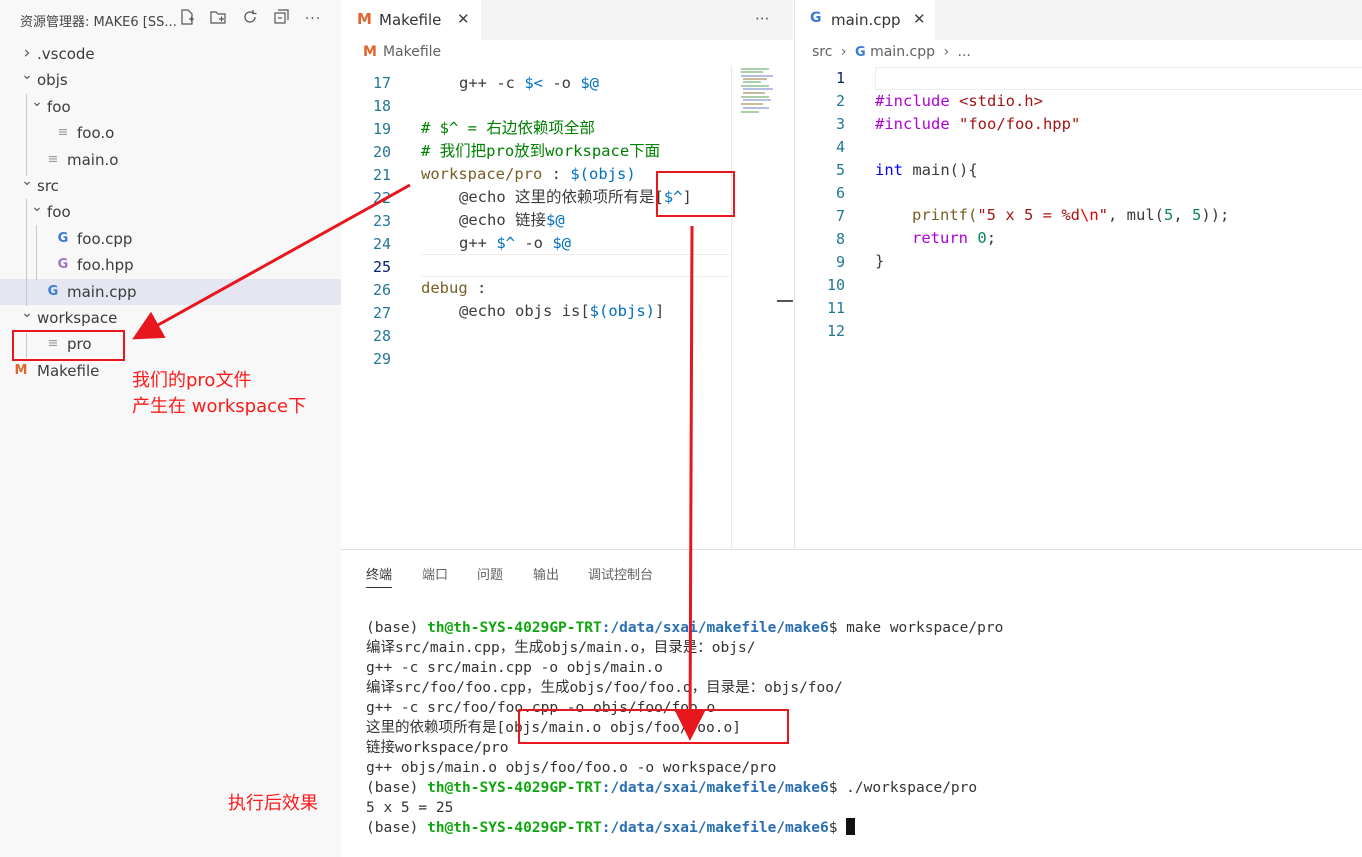  What do you see at coordinates (273, 803) in the screenshot?
I see `annotation-note-result: 执行后效果` at bounding box center [273, 803].